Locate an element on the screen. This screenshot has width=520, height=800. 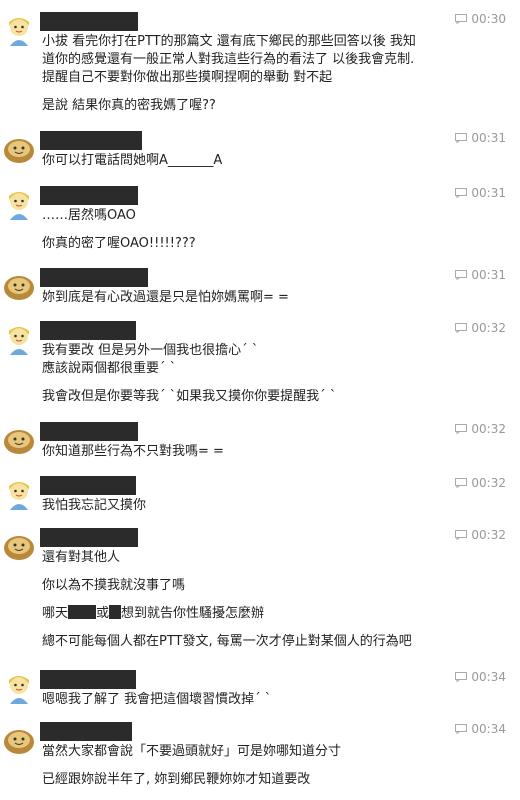
message-text: 我會改但是你要等我ˊ ˋ如果我又摸你你要提醒我ˊ ˋ is located at coordinates (189, 396).